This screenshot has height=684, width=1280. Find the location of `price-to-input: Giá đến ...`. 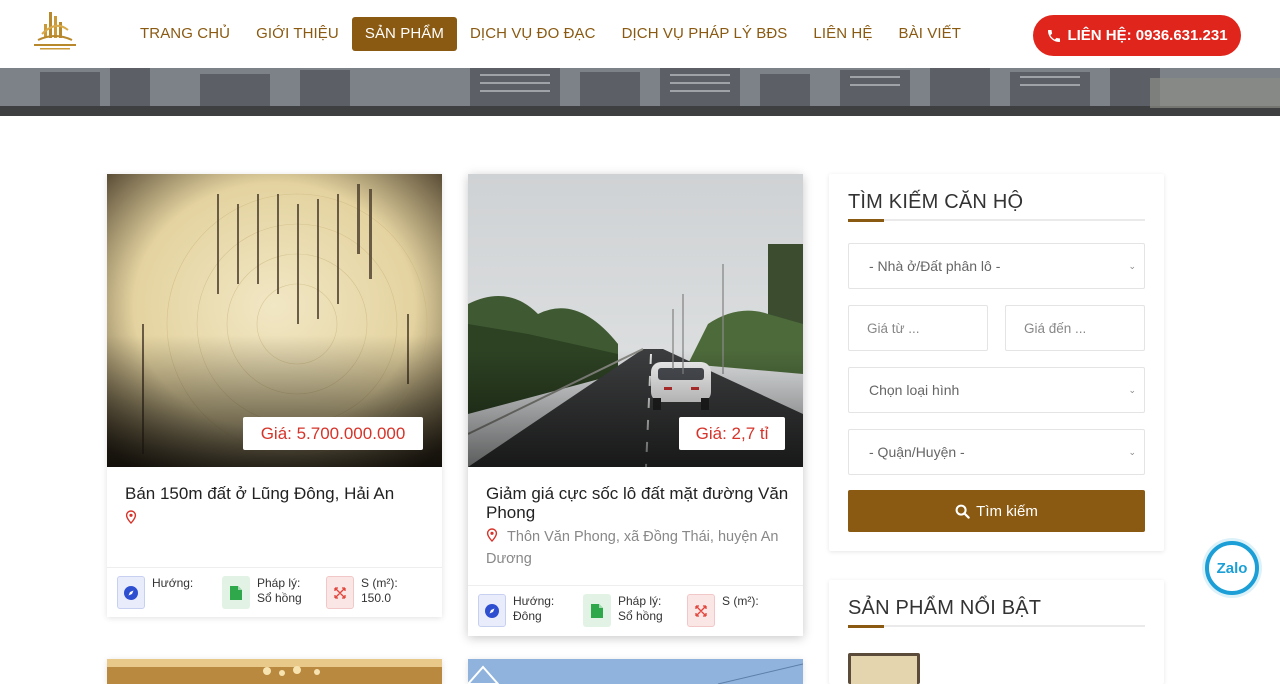

price-to-input: Giá đến ... is located at coordinates (1075, 328).